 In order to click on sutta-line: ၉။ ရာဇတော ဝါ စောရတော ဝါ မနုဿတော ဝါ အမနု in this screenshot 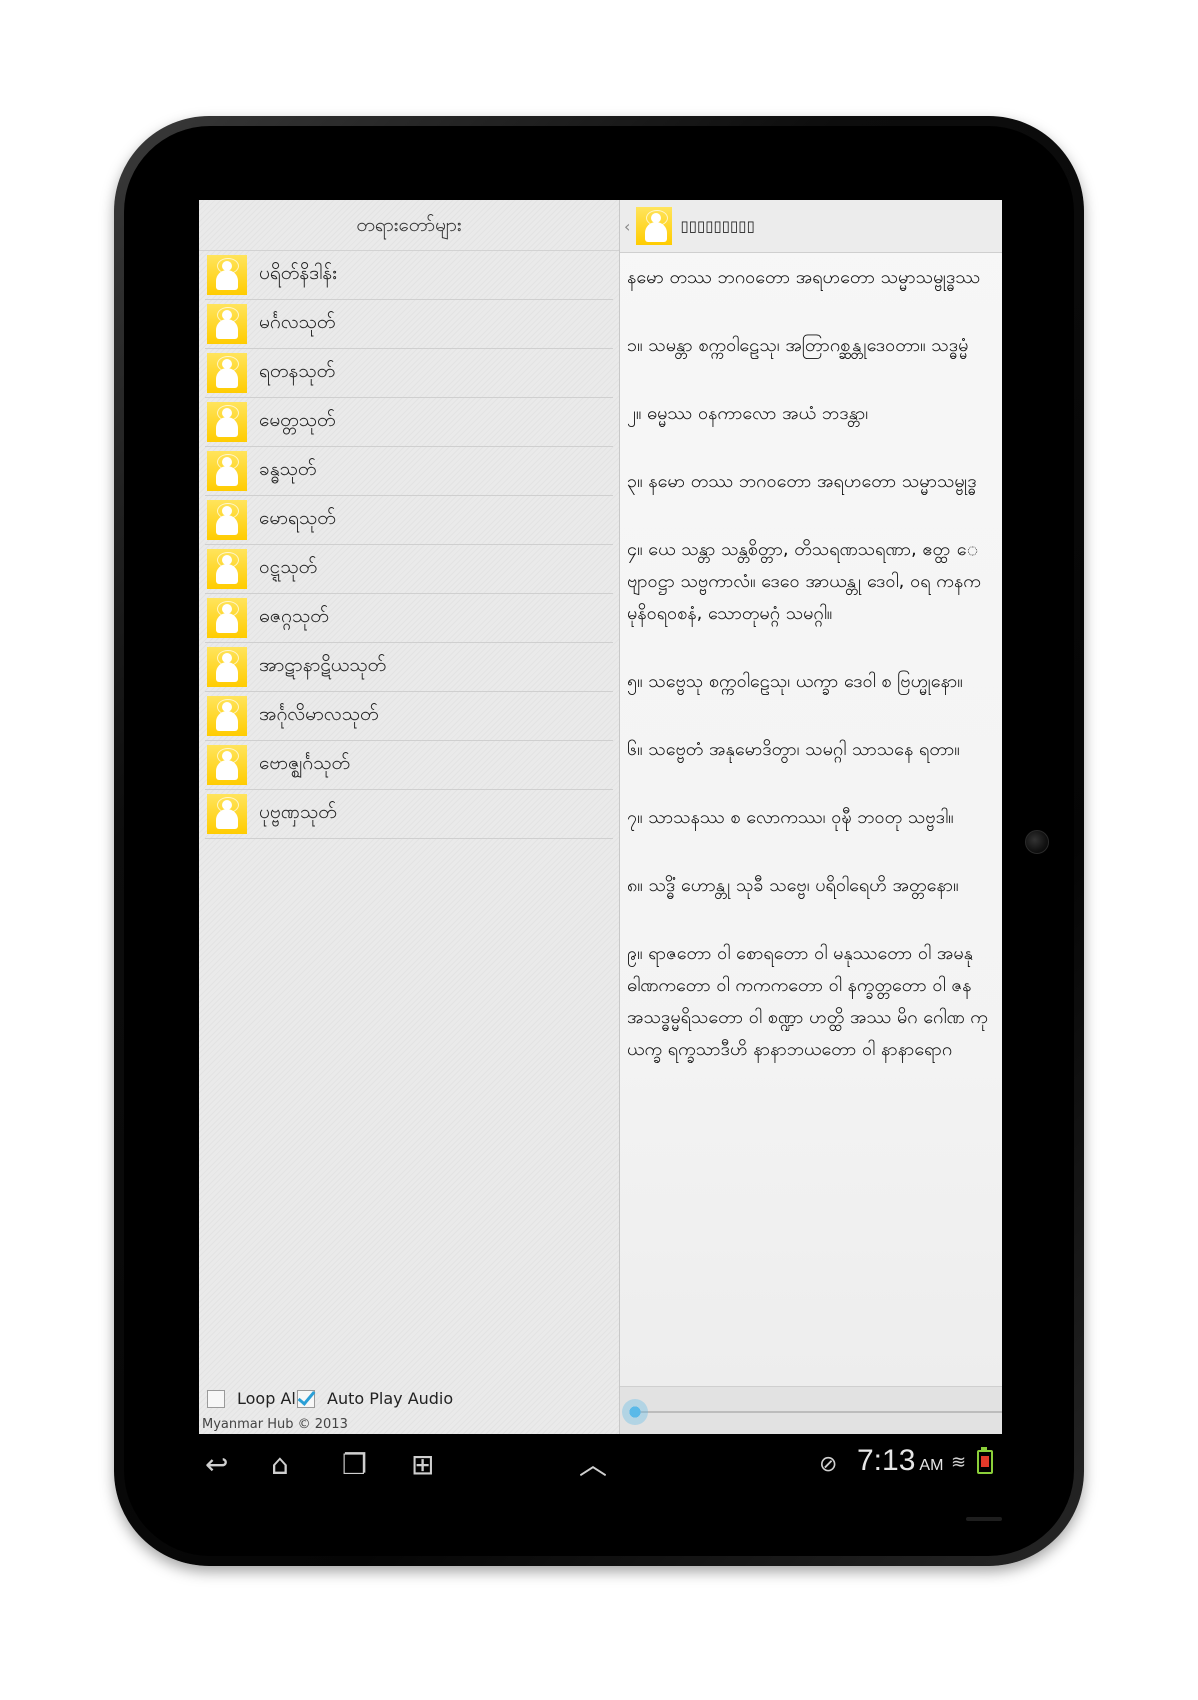, I will do `click(800, 953)`.